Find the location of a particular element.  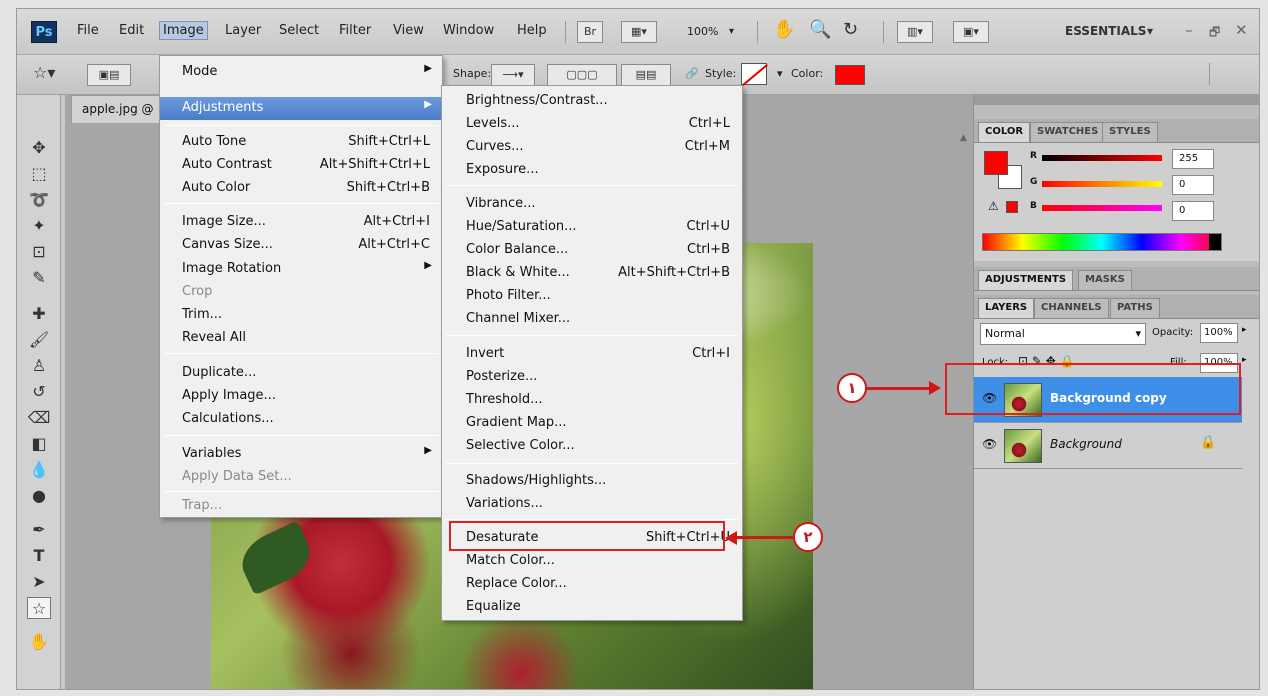

color-ramp is located at coordinates (1102, 242).